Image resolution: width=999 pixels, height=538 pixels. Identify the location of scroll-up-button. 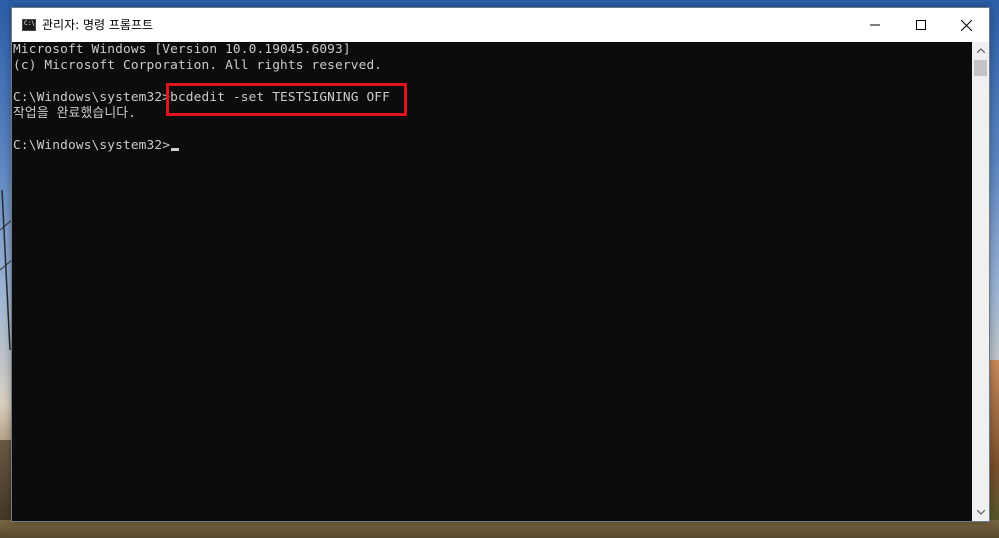
(980, 50).